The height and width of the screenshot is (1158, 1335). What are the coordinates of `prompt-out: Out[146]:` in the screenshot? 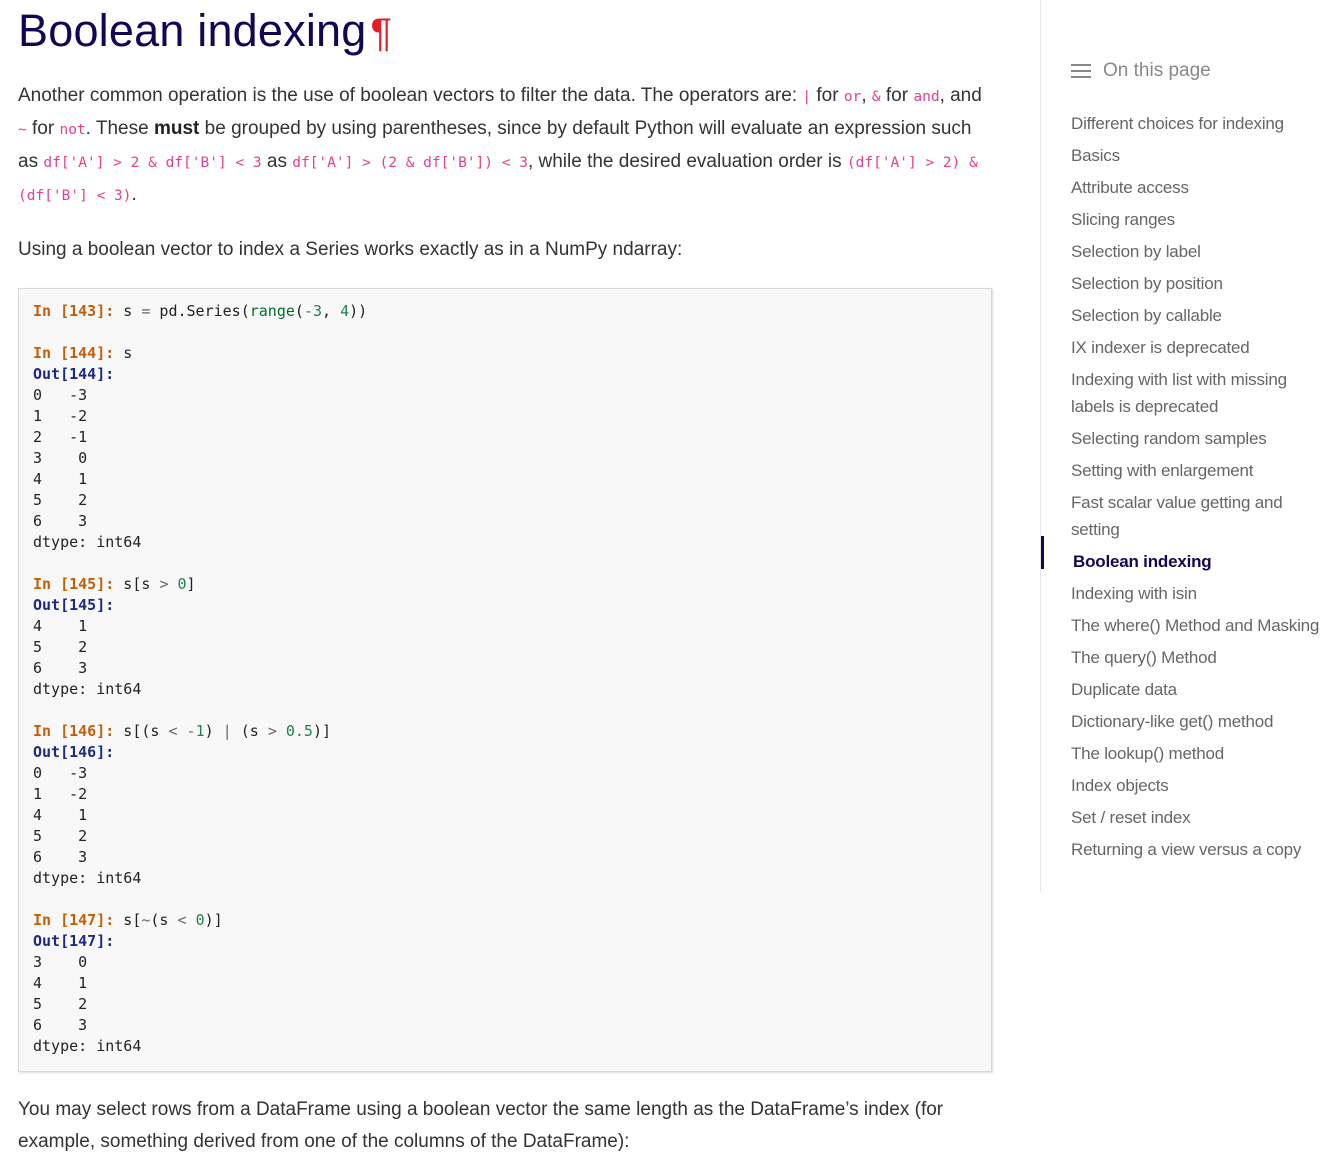 It's located at (74, 752).